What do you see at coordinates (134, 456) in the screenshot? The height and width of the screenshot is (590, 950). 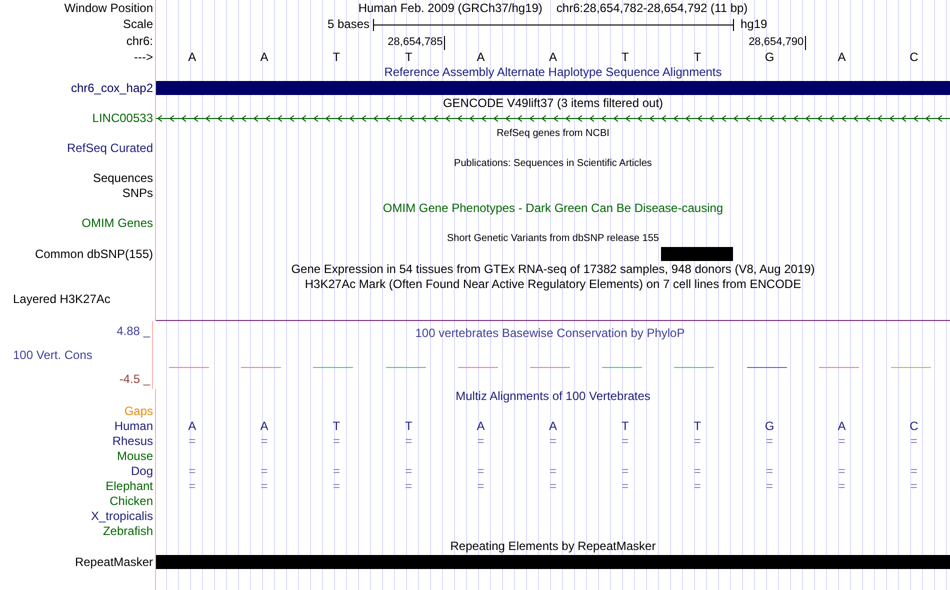 I see `track-label: Mouse` at bounding box center [134, 456].